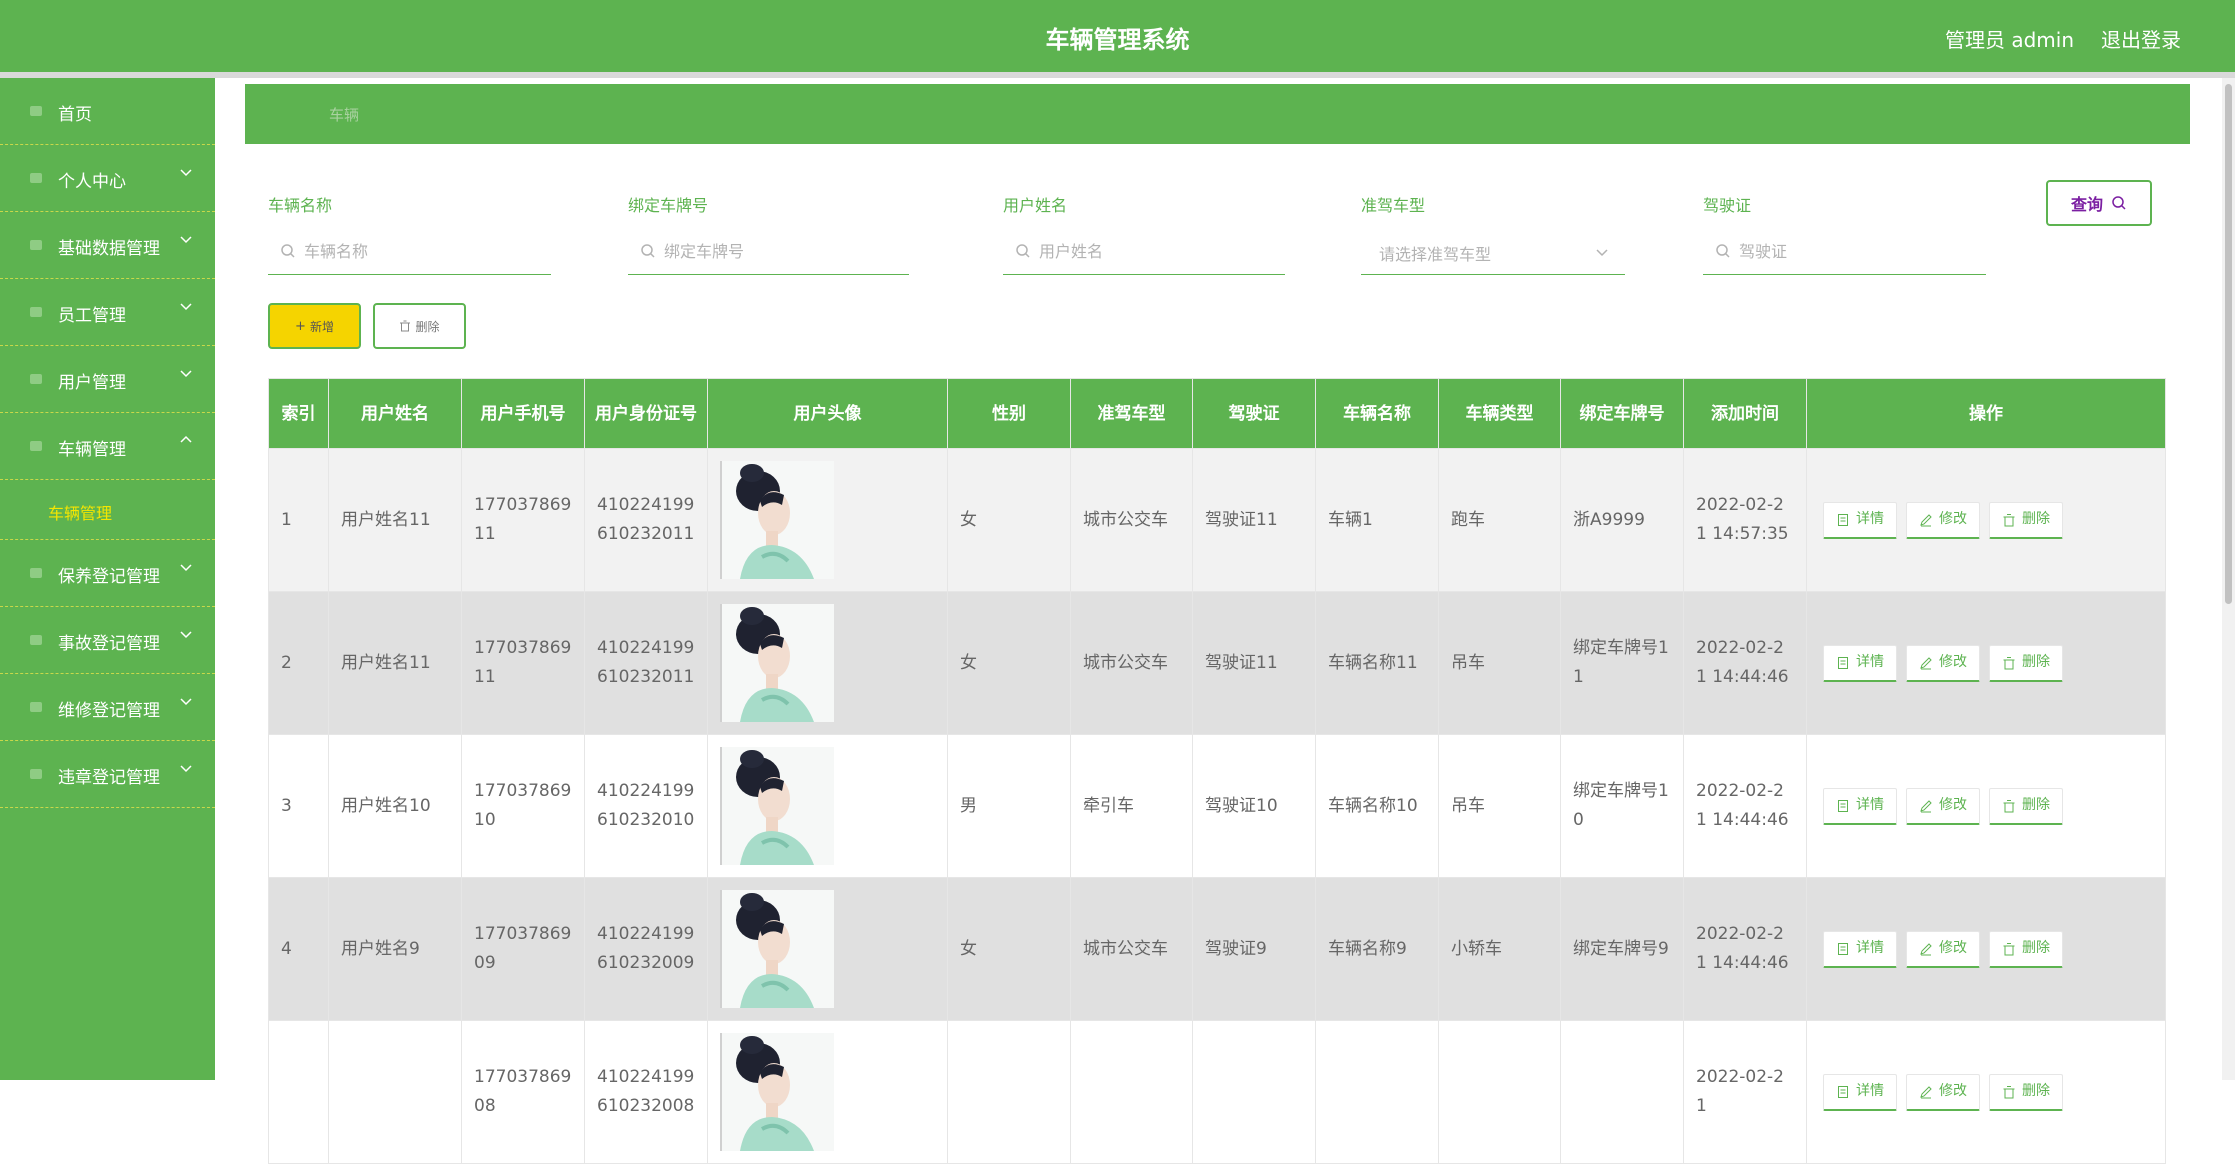 The width and height of the screenshot is (2235, 1164). I want to click on search-label-user-name: 用户姓名, so click(1035, 205).